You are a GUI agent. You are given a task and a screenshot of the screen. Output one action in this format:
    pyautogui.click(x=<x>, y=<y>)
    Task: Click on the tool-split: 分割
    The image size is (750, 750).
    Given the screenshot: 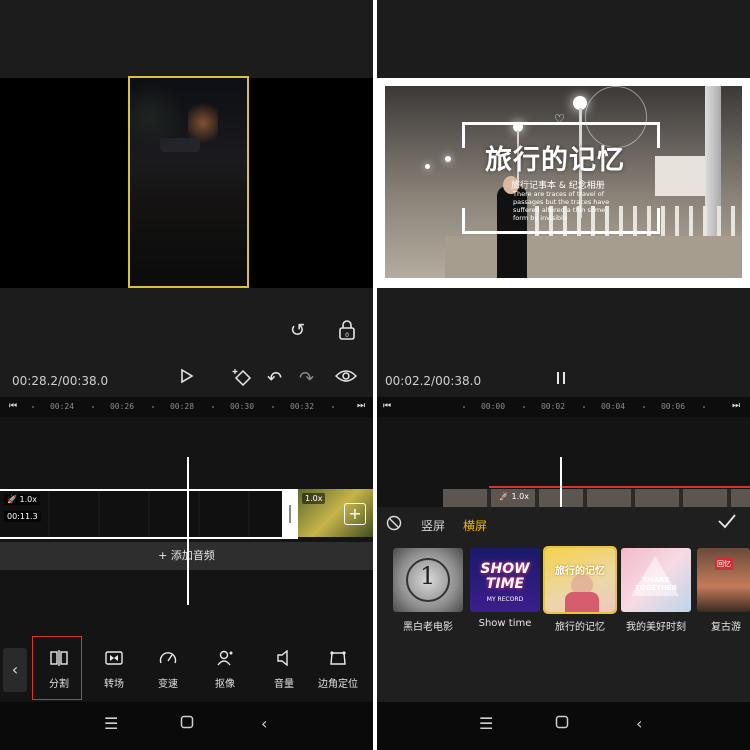 What is the action you would take?
    pyautogui.click(x=59, y=670)
    